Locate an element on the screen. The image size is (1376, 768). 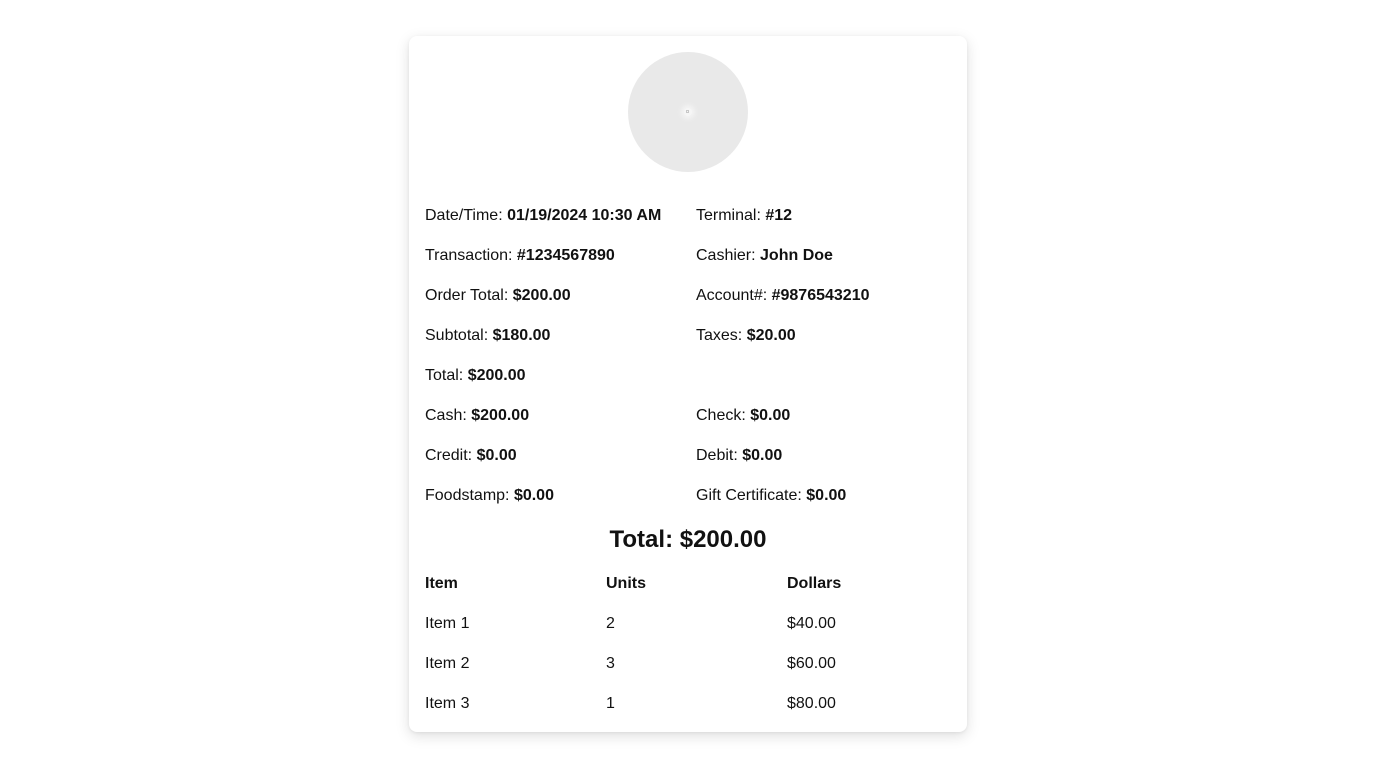
gift-certificate-field: Gift Certificate: $0.00 is located at coordinates (771, 496).